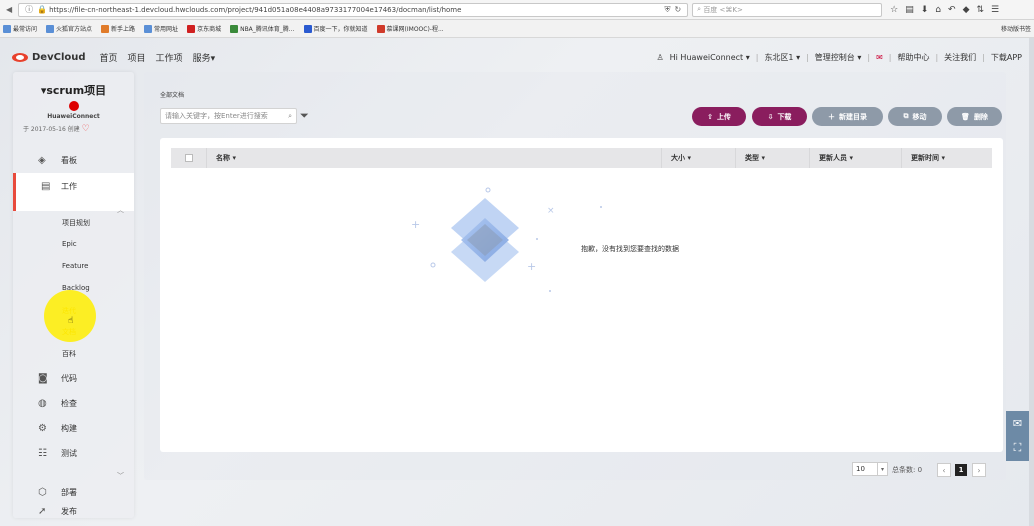 The width and height of the screenshot is (1034, 526). What do you see at coordinates (913, 57) in the screenshot?
I see `help-center-link: 帮助中心` at bounding box center [913, 57].